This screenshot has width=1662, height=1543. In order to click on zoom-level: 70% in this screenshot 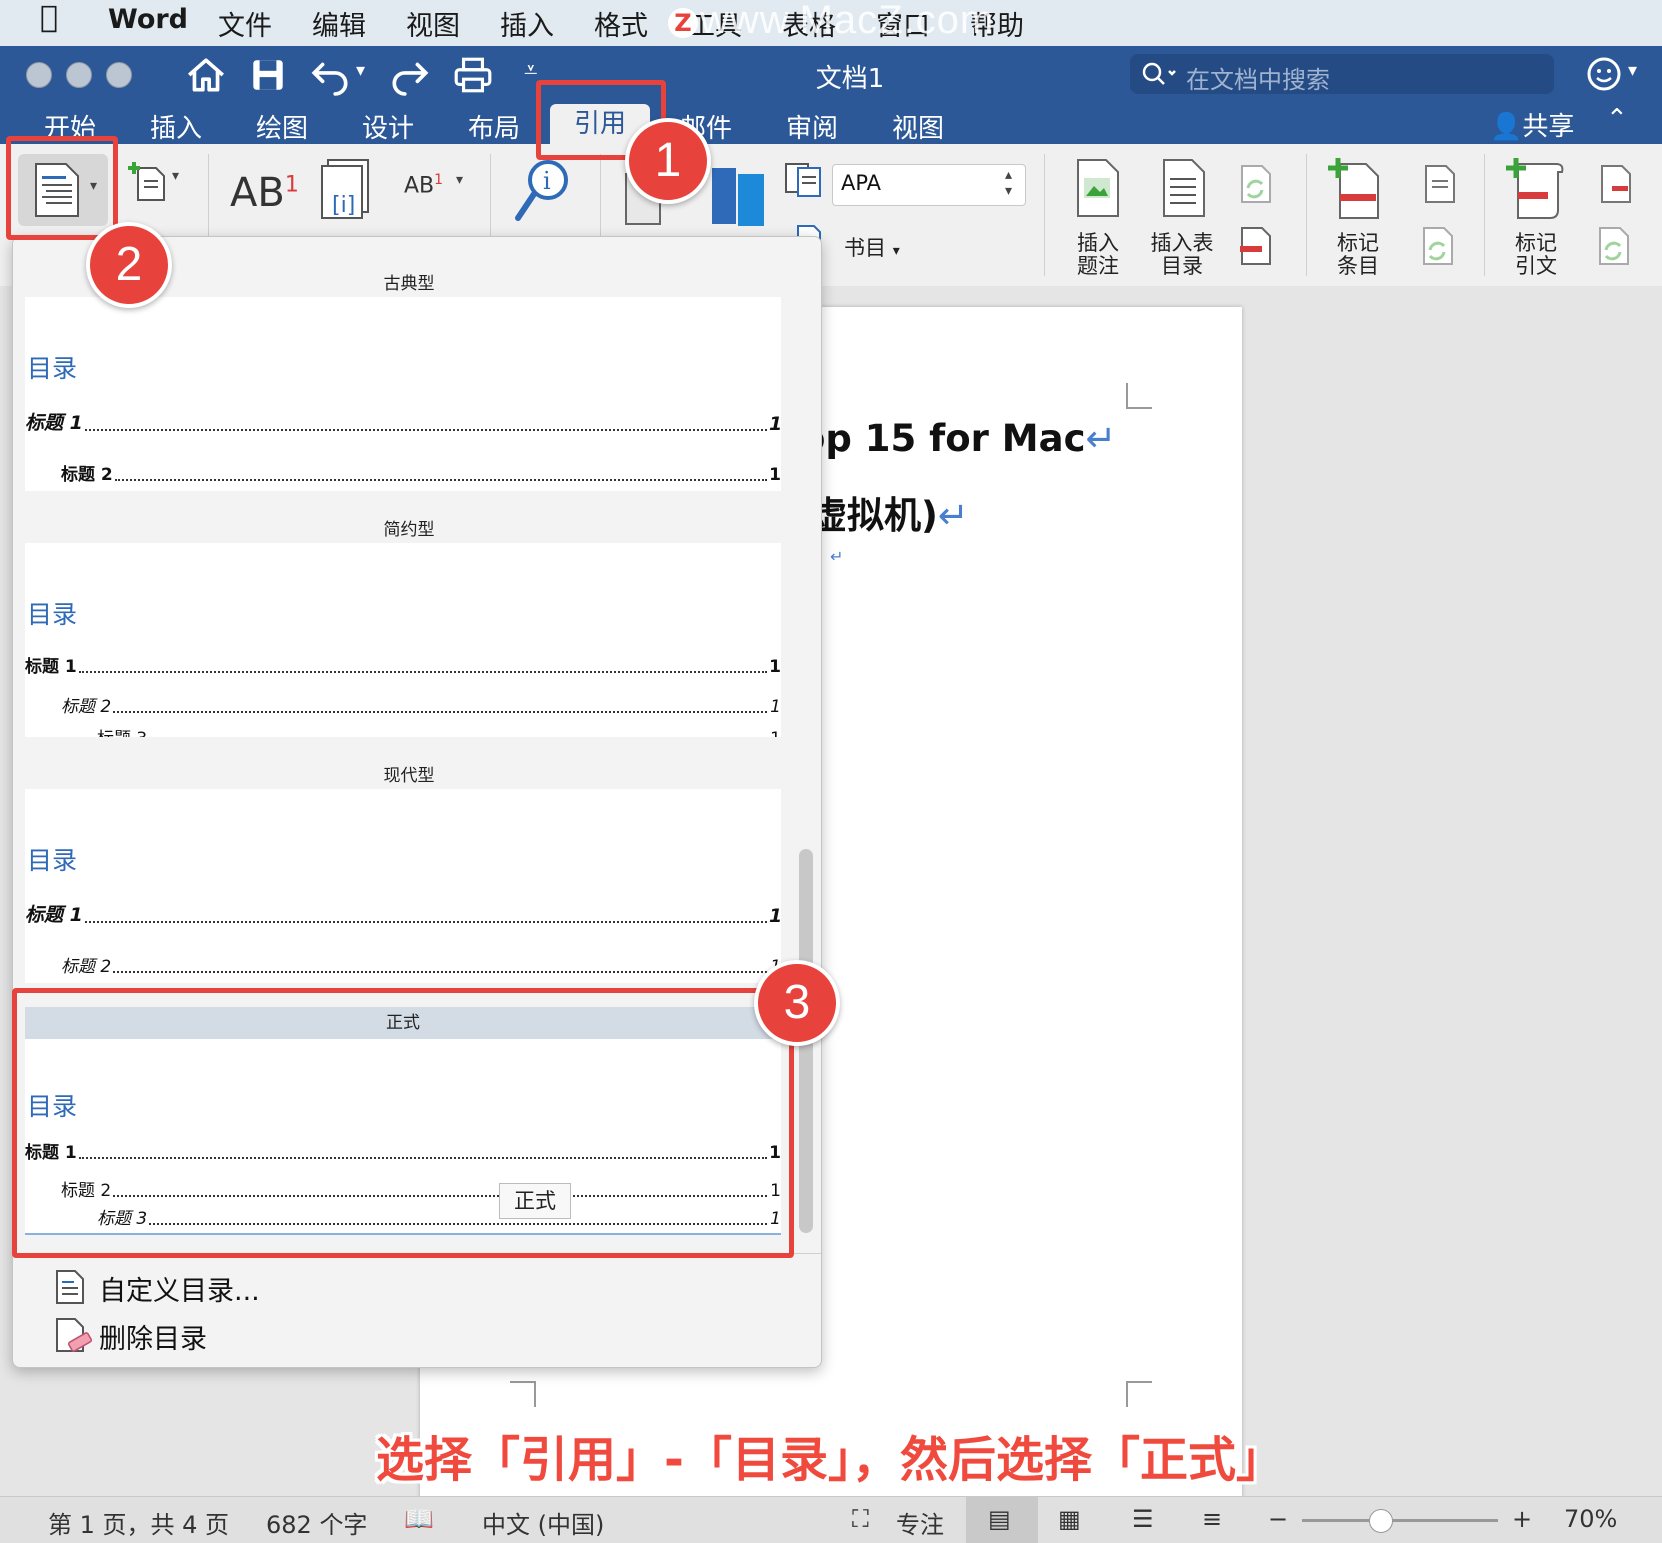, I will do `click(1590, 1519)`.